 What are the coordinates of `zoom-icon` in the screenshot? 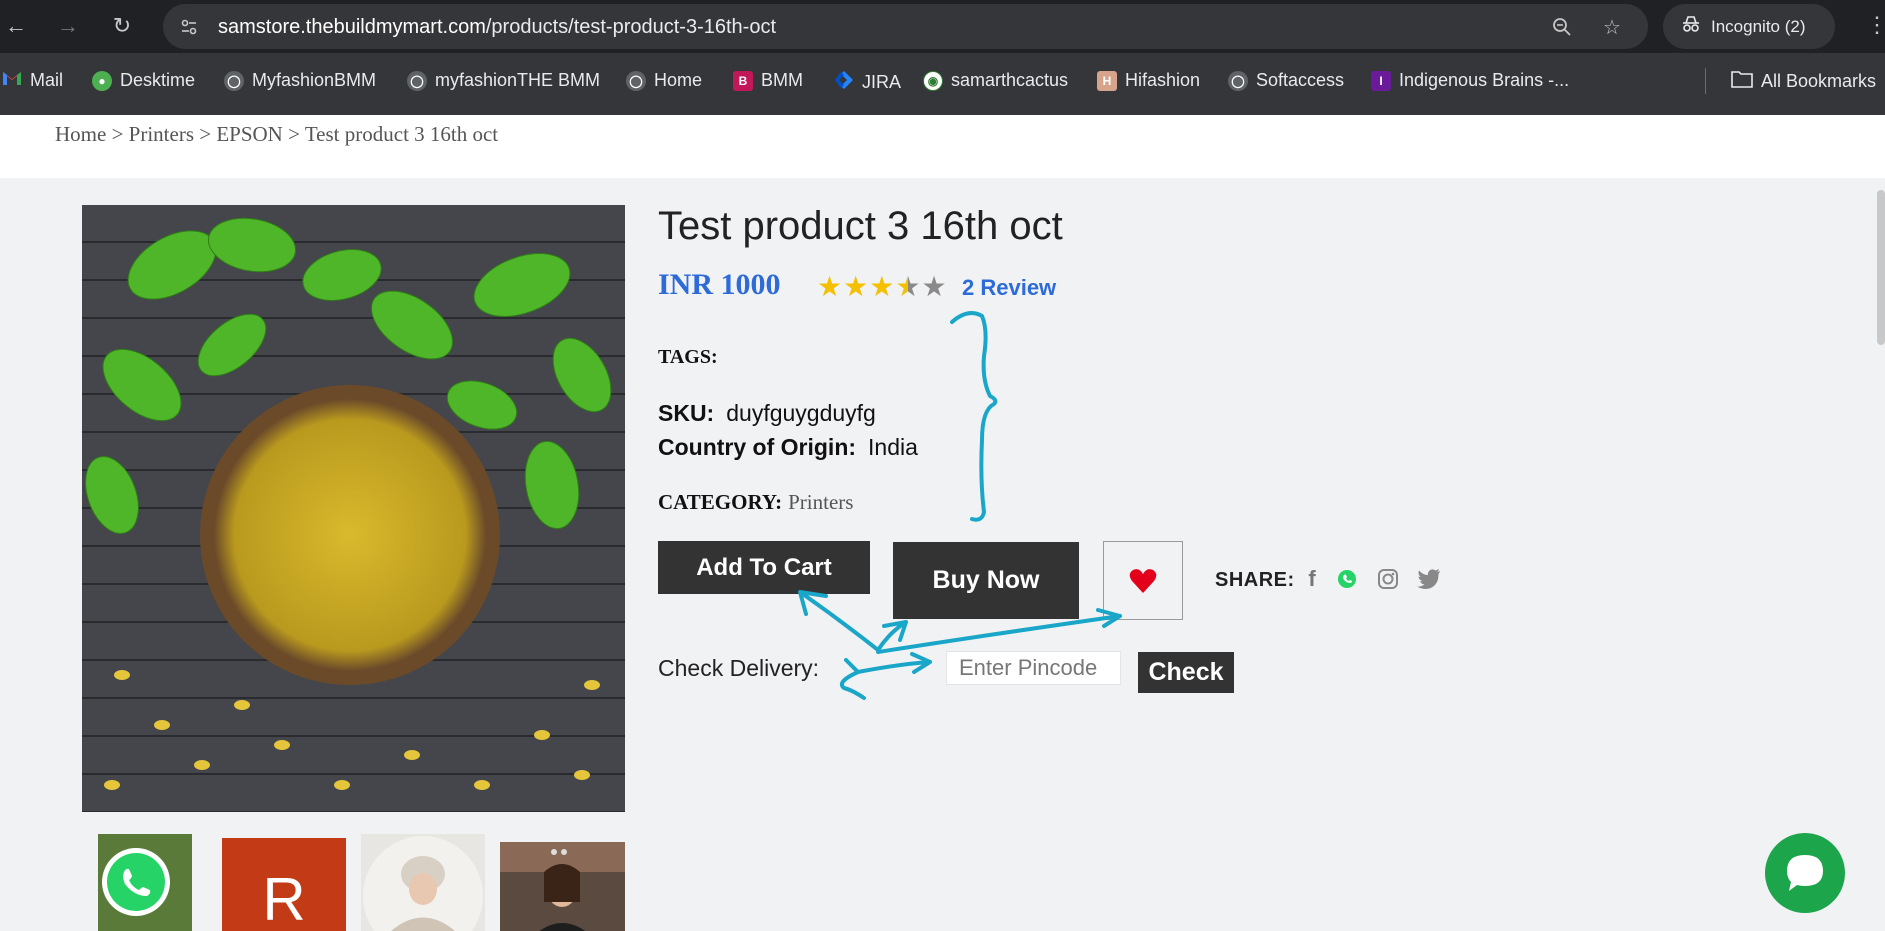 It's located at (1562, 27).